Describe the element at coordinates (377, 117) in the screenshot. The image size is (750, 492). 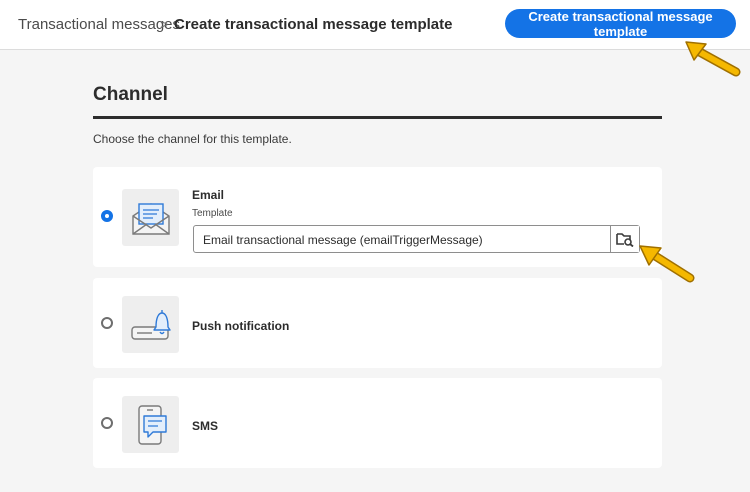
I see `section-divider` at that location.